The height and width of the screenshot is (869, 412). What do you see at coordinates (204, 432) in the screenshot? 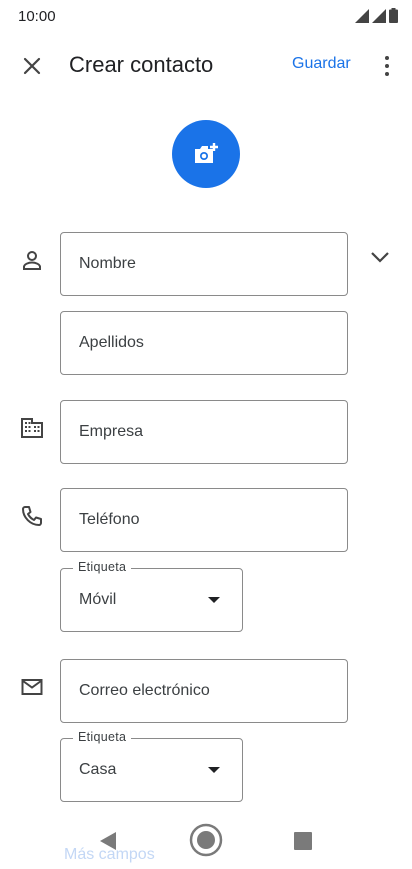
I see `company-field: Empresa` at bounding box center [204, 432].